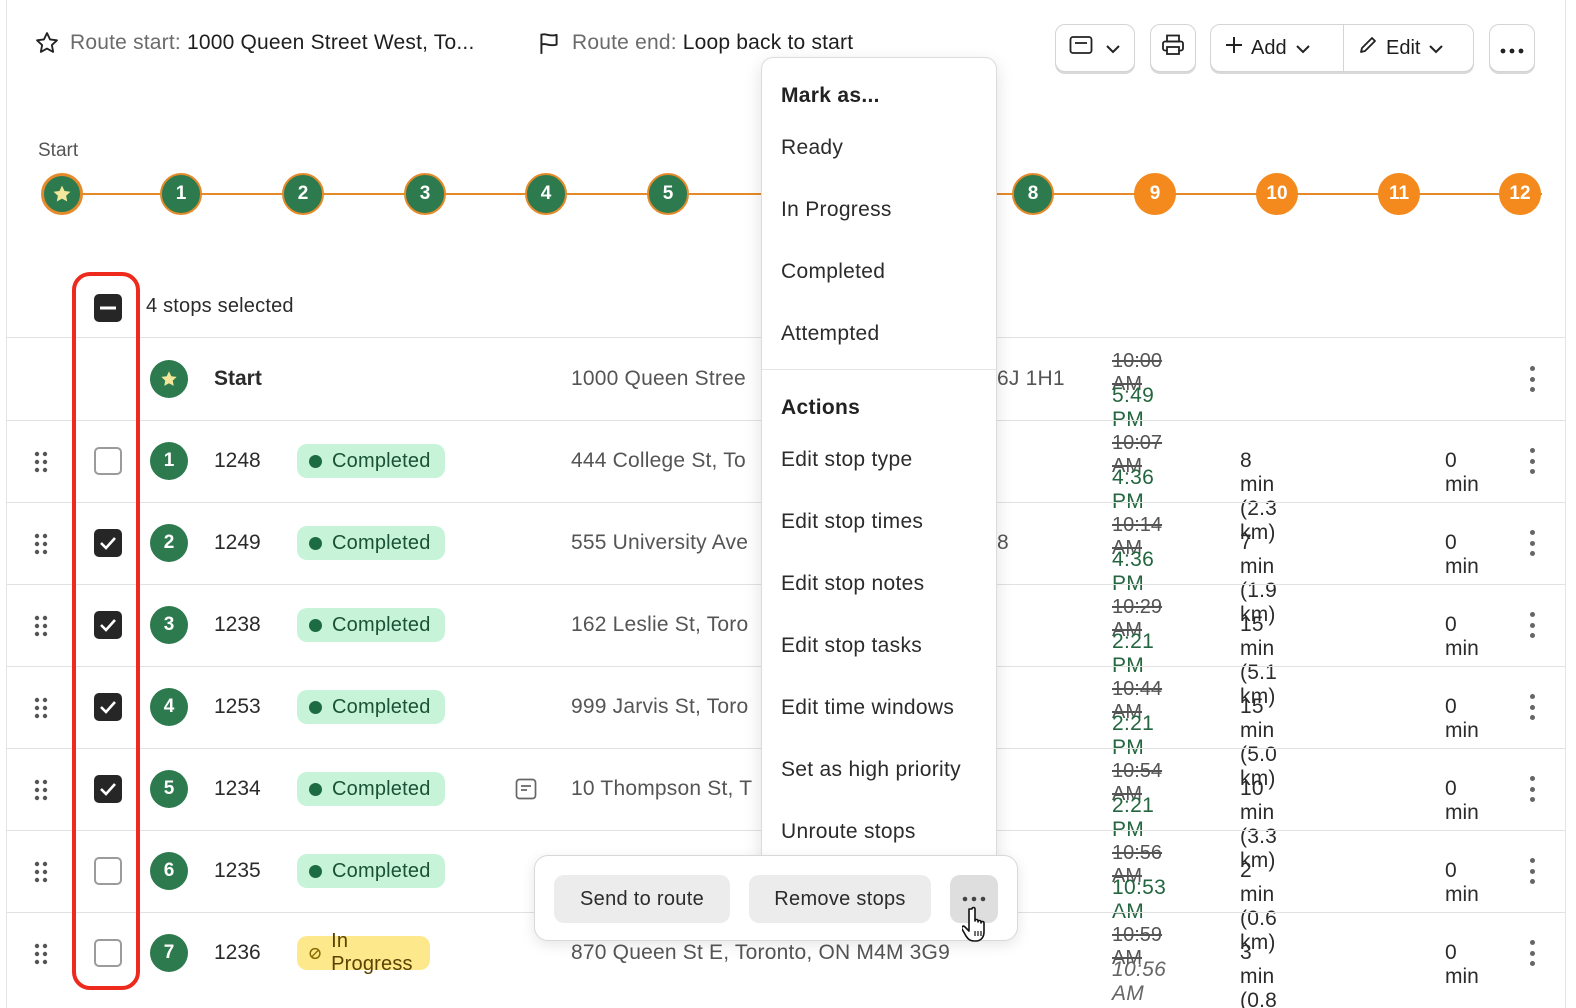  Describe the element at coordinates (662, 788) in the screenshot. I see `stop-address: 10 Thompson St, T` at that location.